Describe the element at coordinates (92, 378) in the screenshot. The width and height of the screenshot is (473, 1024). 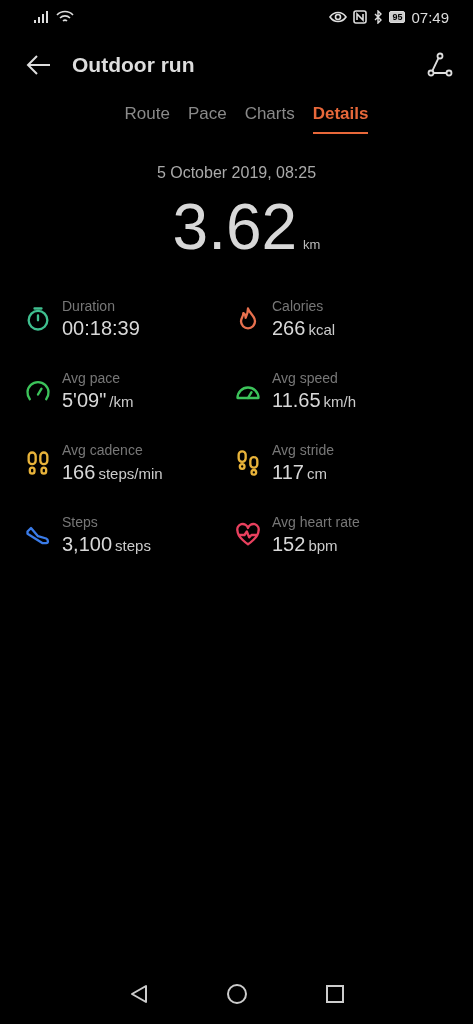
I see `stat-label: Avg pace` at that location.